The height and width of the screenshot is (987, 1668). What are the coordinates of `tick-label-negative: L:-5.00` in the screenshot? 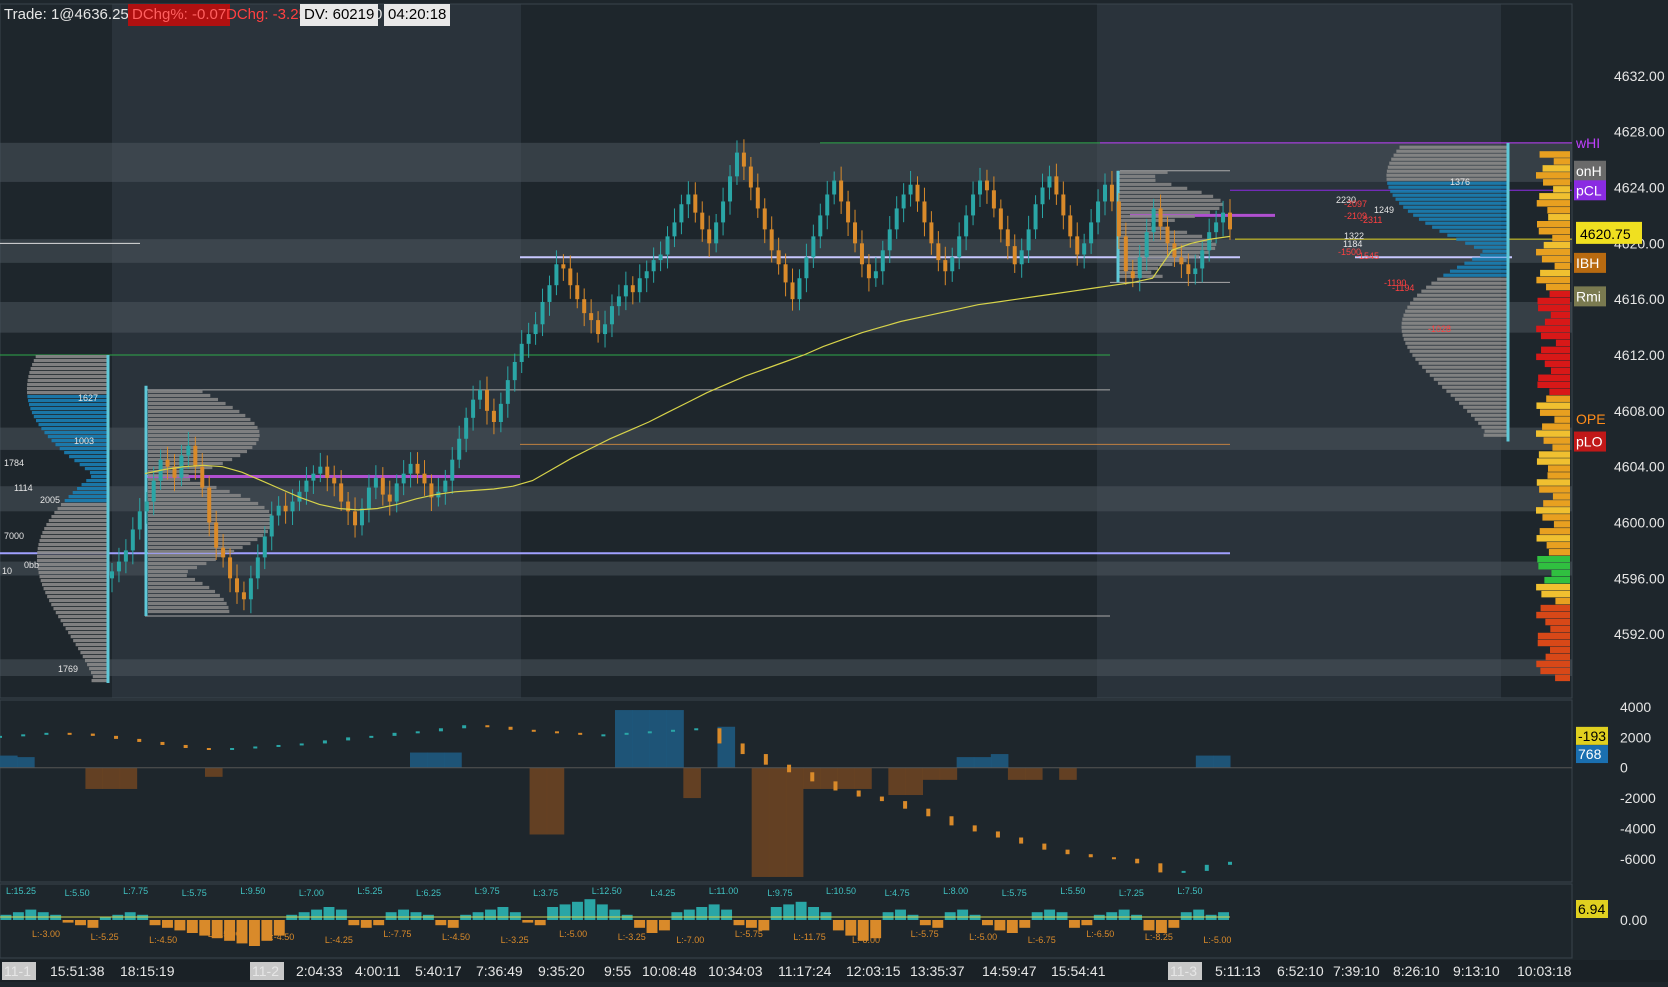 It's located at (983, 937).